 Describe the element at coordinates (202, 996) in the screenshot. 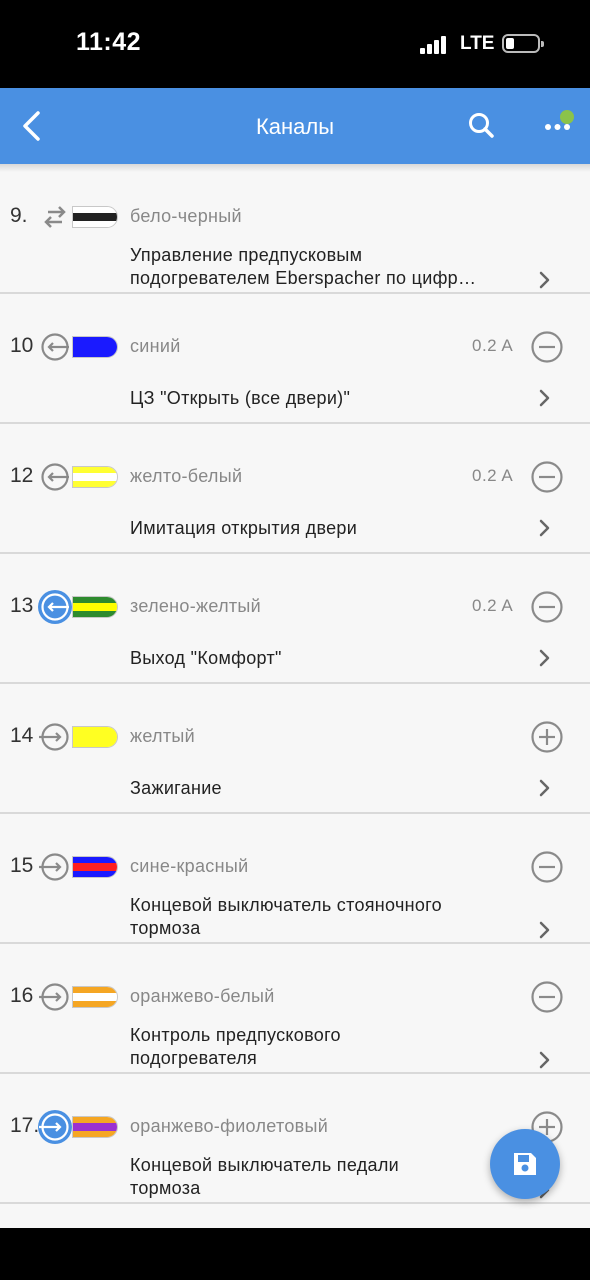

I see `wire-color-name: оранжево-белый` at that location.